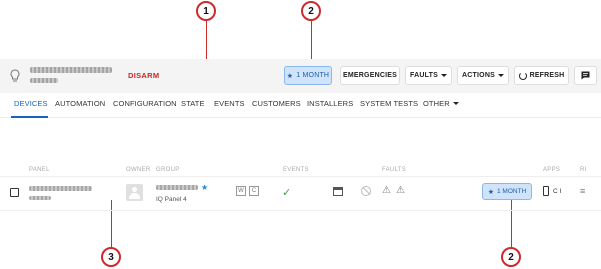 The height and width of the screenshot is (269, 601). I want to click on col-header-faults: FAULTS, so click(394, 170).